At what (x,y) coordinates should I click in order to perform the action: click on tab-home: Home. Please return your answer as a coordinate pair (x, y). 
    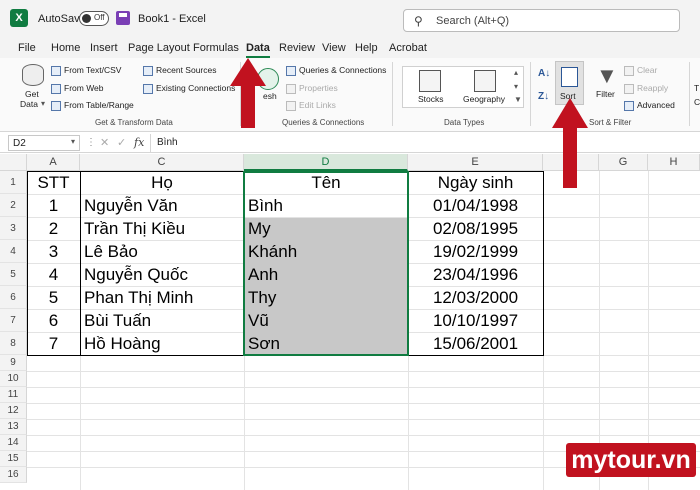
    Looking at the image, I should click on (65, 48).